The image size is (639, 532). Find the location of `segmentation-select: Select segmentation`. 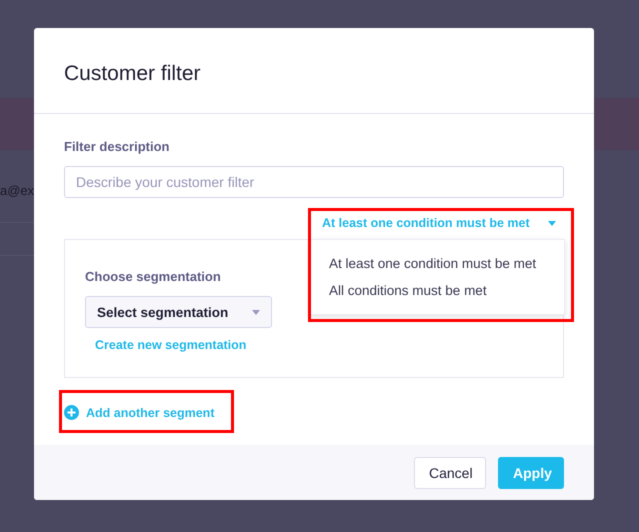

segmentation-select: Select segmentation is located at coordinates (178, 312).